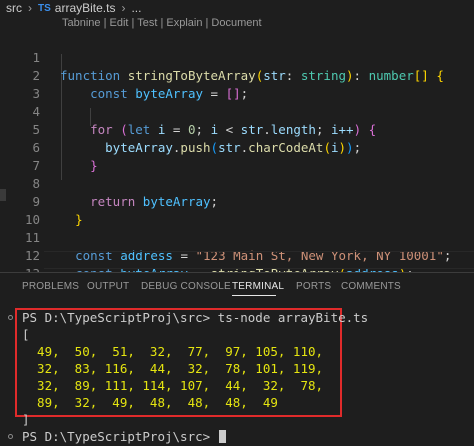  I want to click on tab-problems: PROBLEMS, so click(50, 286).